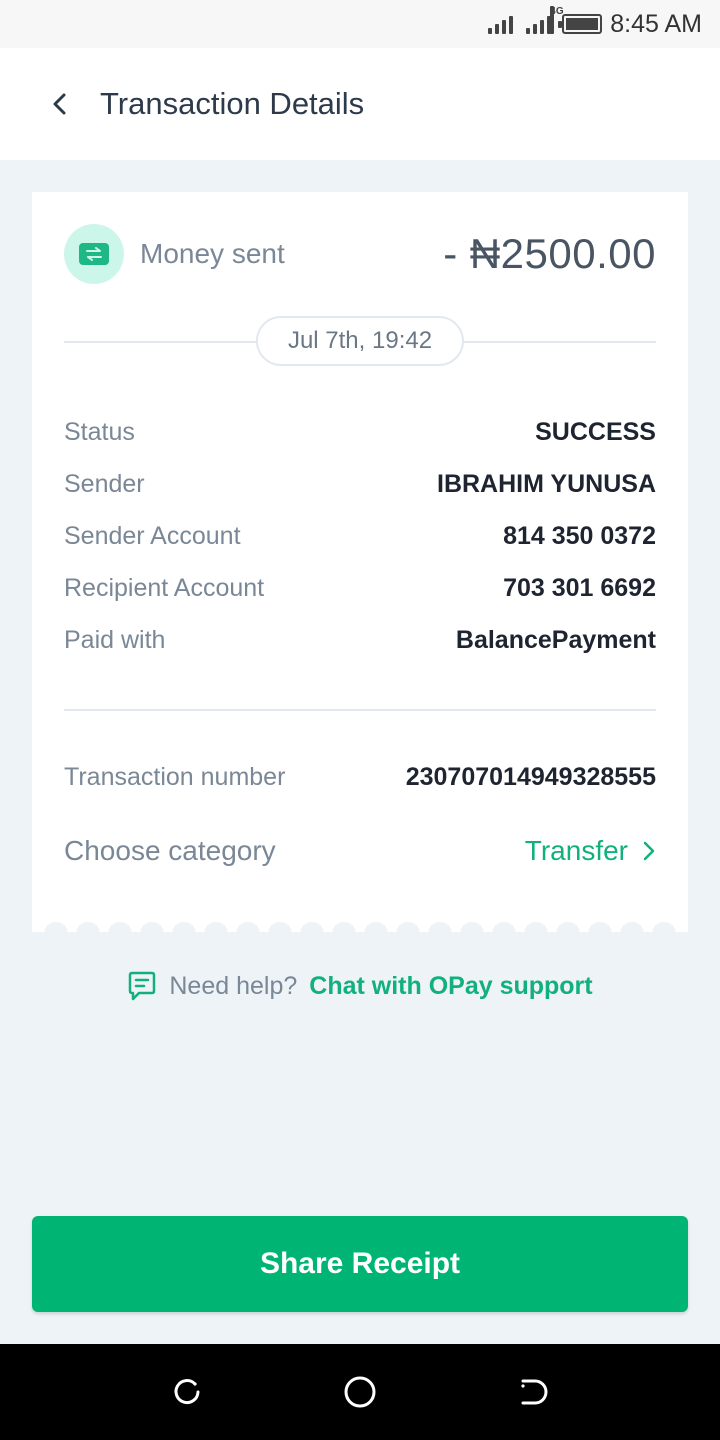 The height and width of the screenshot is (1440, 720). What do you see at coordinates (104, 483) in the screenshot?
I see `detail-key: Sender` at bounding box center [104, 483].